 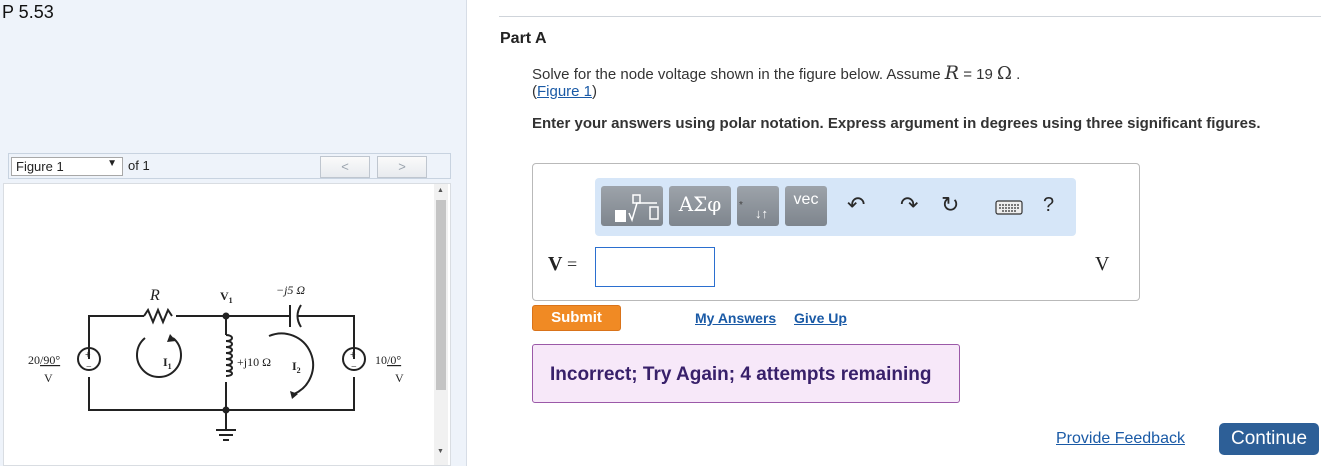 What do you see at coordinates (88, 355) in the screenshot?
I see `left-source-plus: +` at bounding box center [88, 355].